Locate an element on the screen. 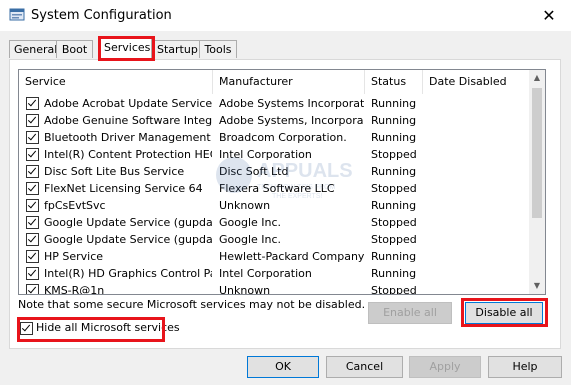 The image size is (571, 385). close-icon: ✕ is located at coordinates (549, 15).